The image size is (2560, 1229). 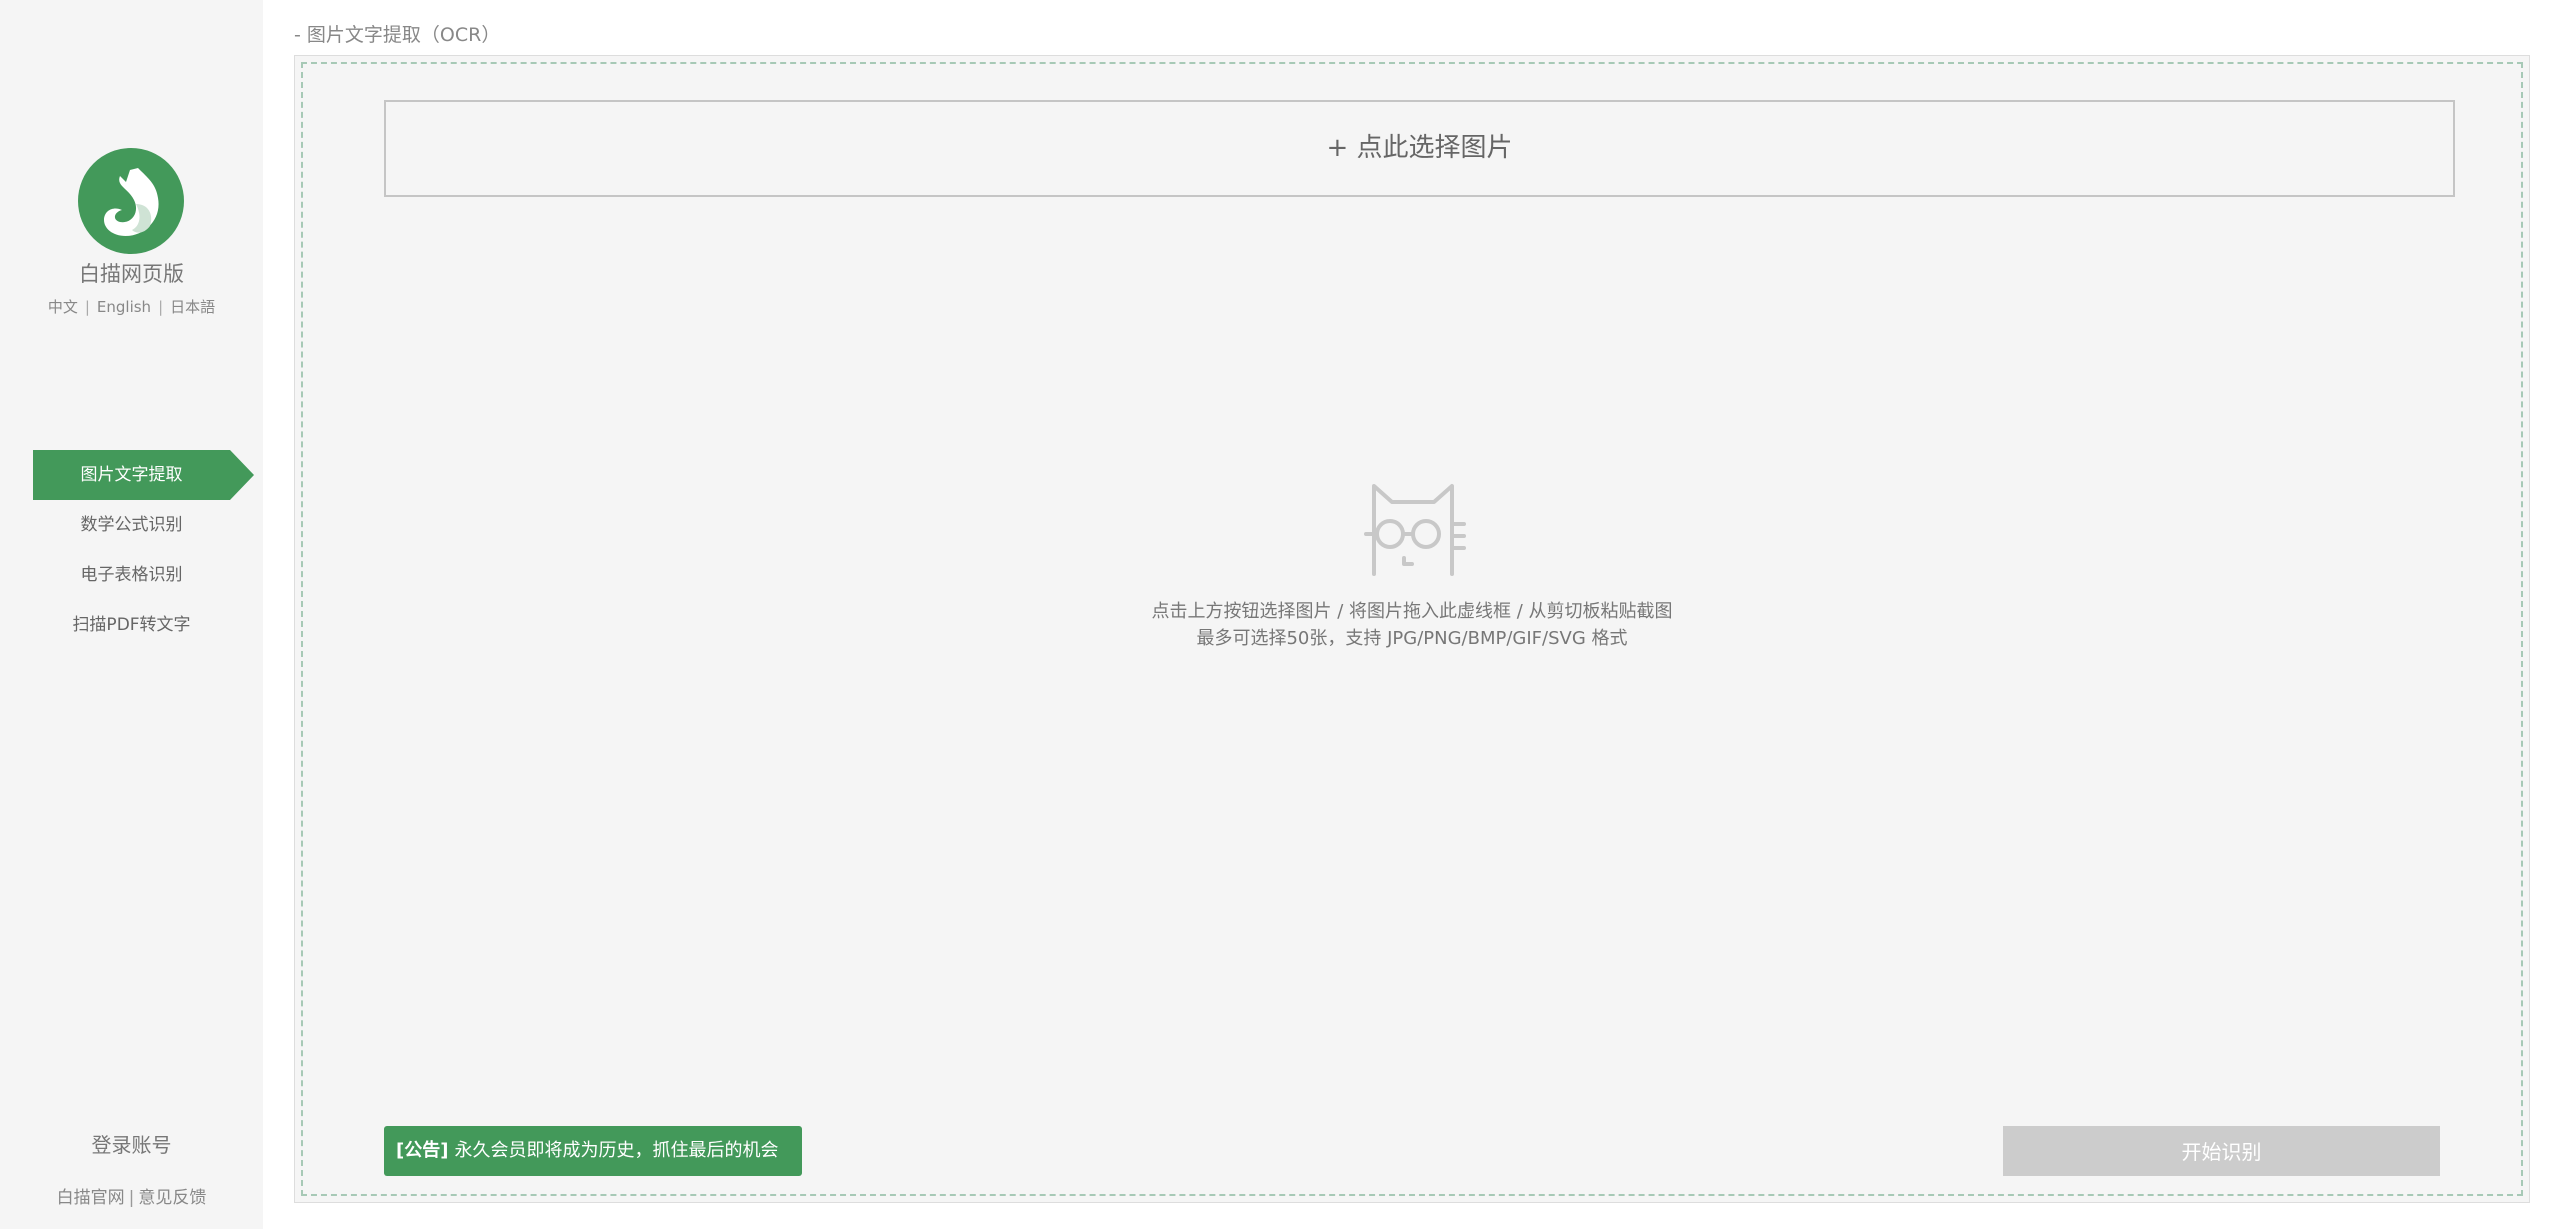 What do you see at coordinates (172, 1198) in the screenshot?
I see `feedback-link: 意见反馈` at bounding box center [172, 1198].